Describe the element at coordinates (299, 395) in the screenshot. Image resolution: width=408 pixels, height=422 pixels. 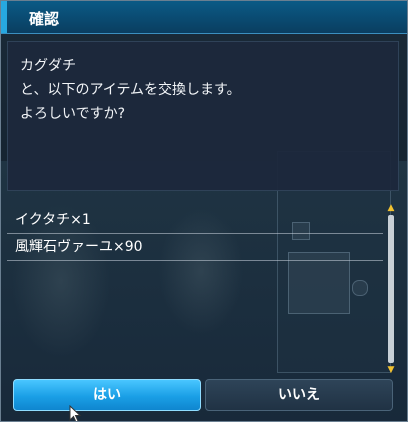
I see `no-button: いいえ` at that location.